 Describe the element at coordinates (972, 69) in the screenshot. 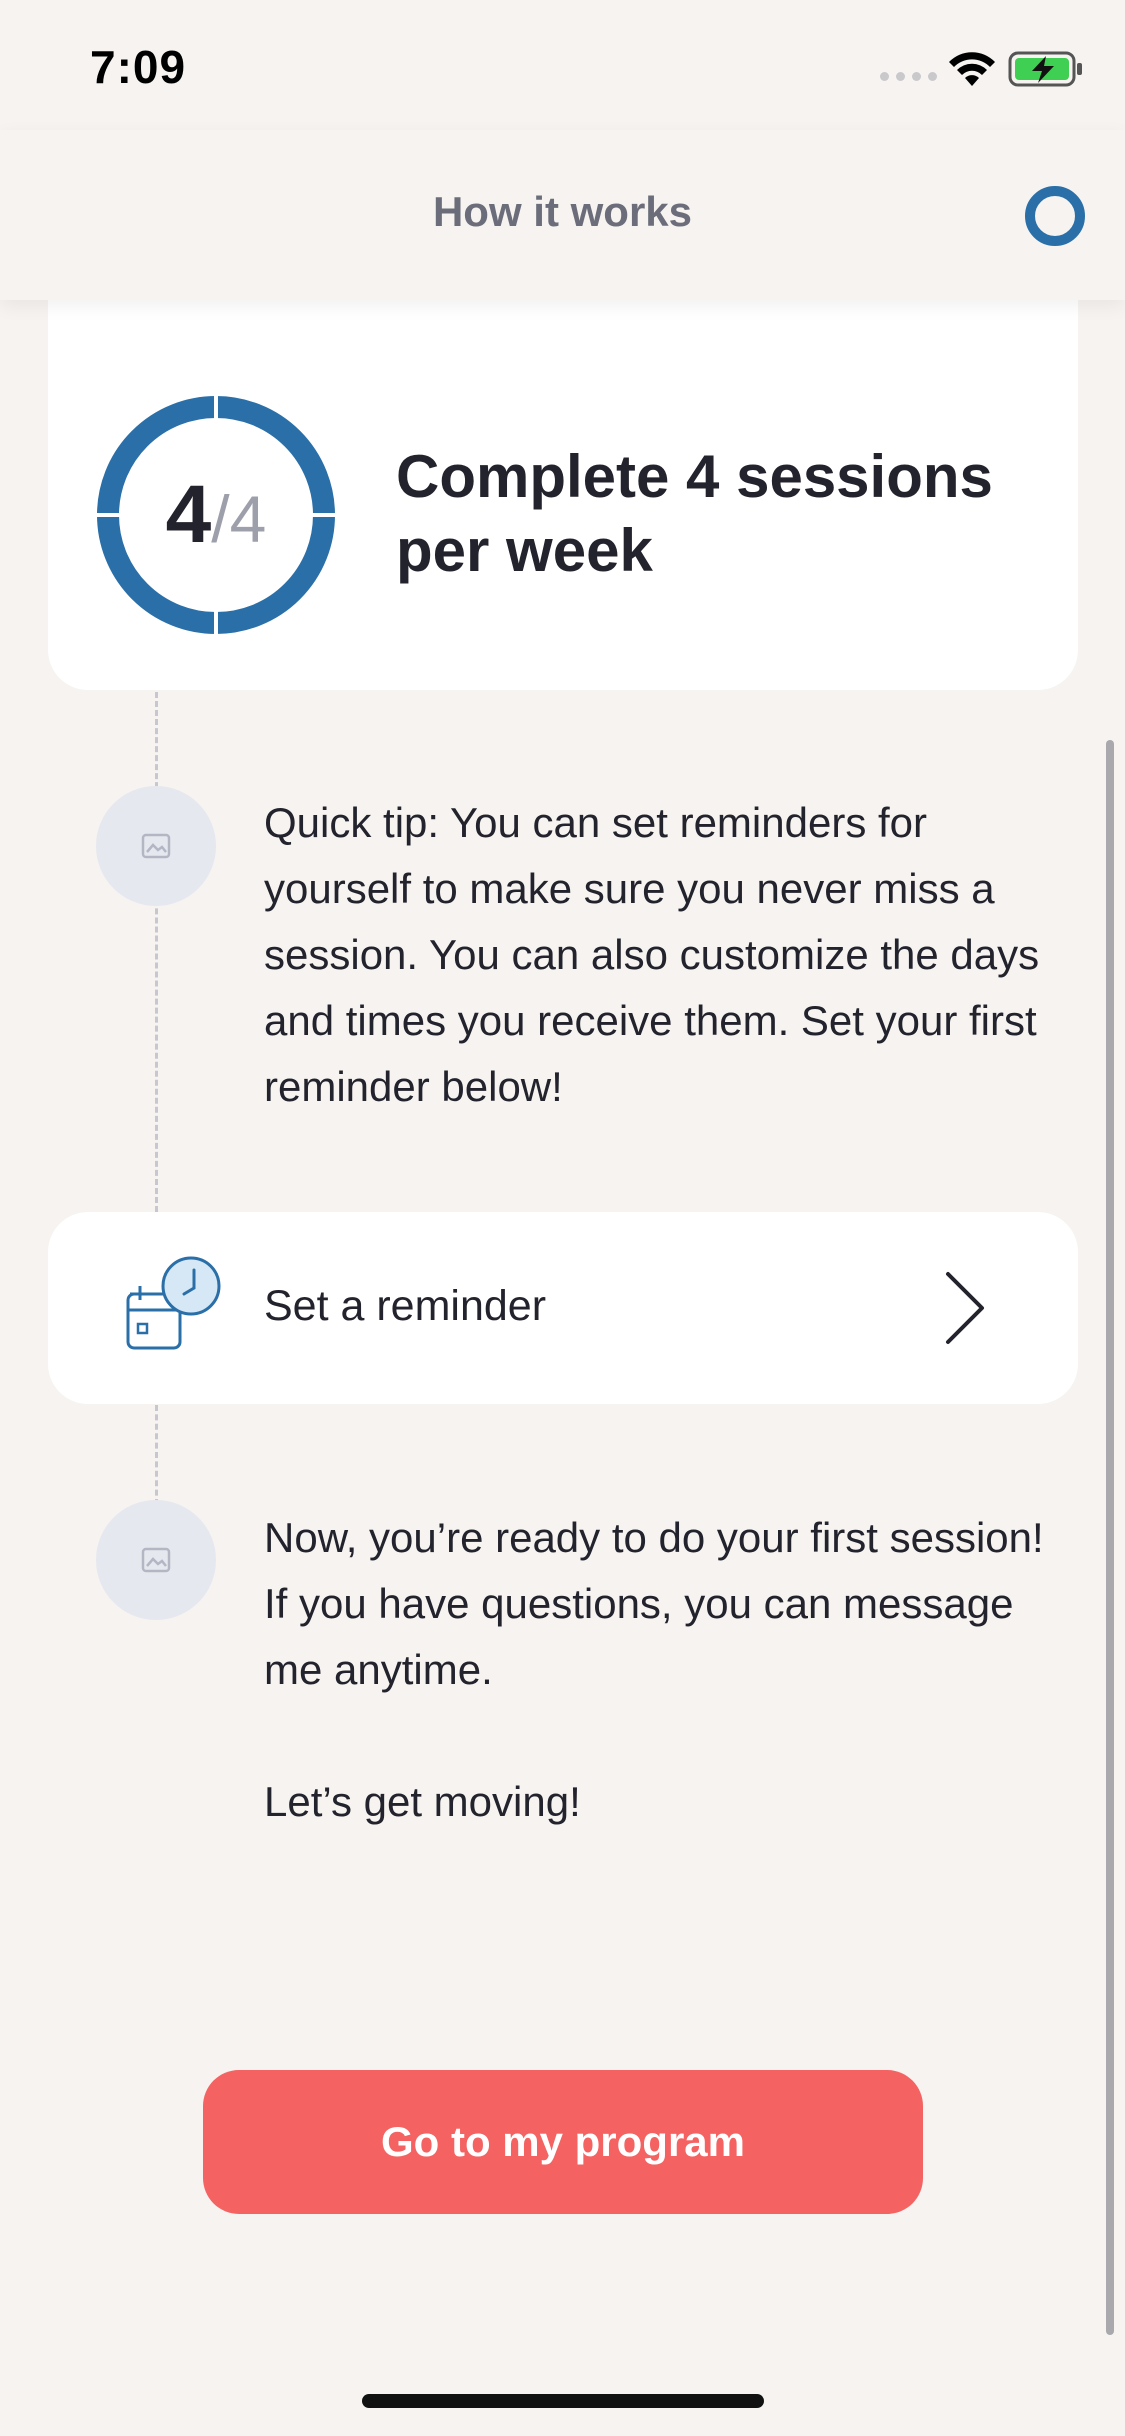

I see `wifi-icon` at that location.